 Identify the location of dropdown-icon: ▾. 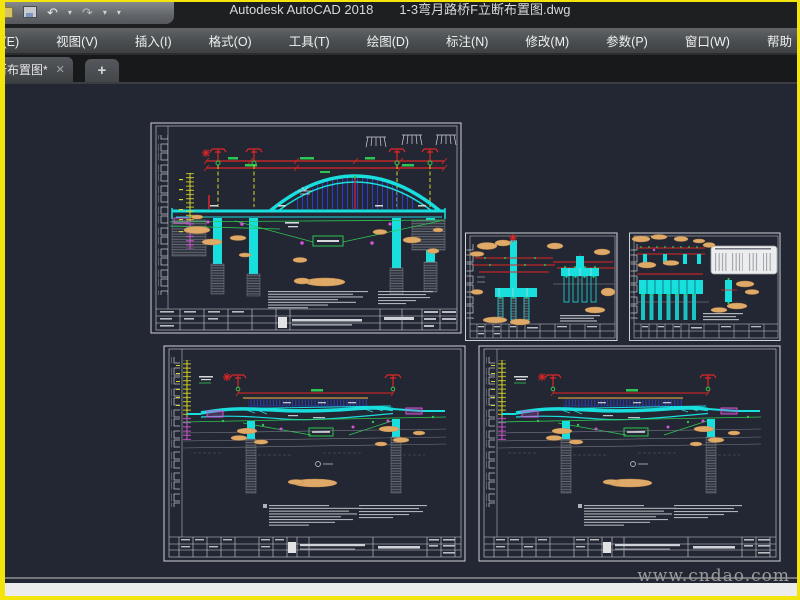
(119, 12).